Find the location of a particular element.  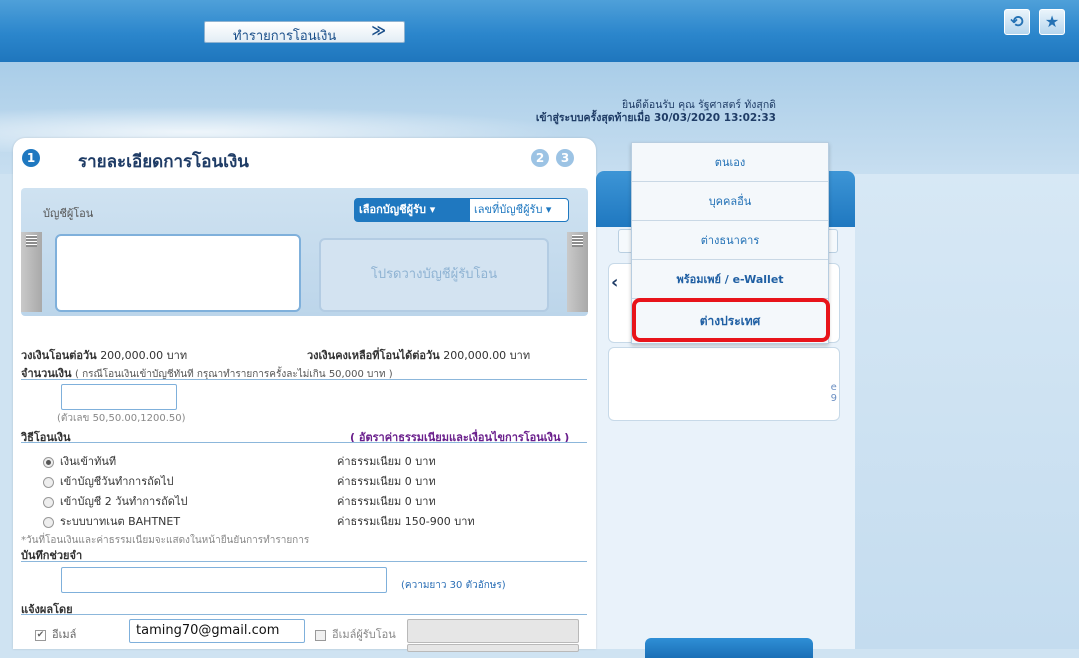

logout-icon: ⟲ is located at coordinates (1017, 22).